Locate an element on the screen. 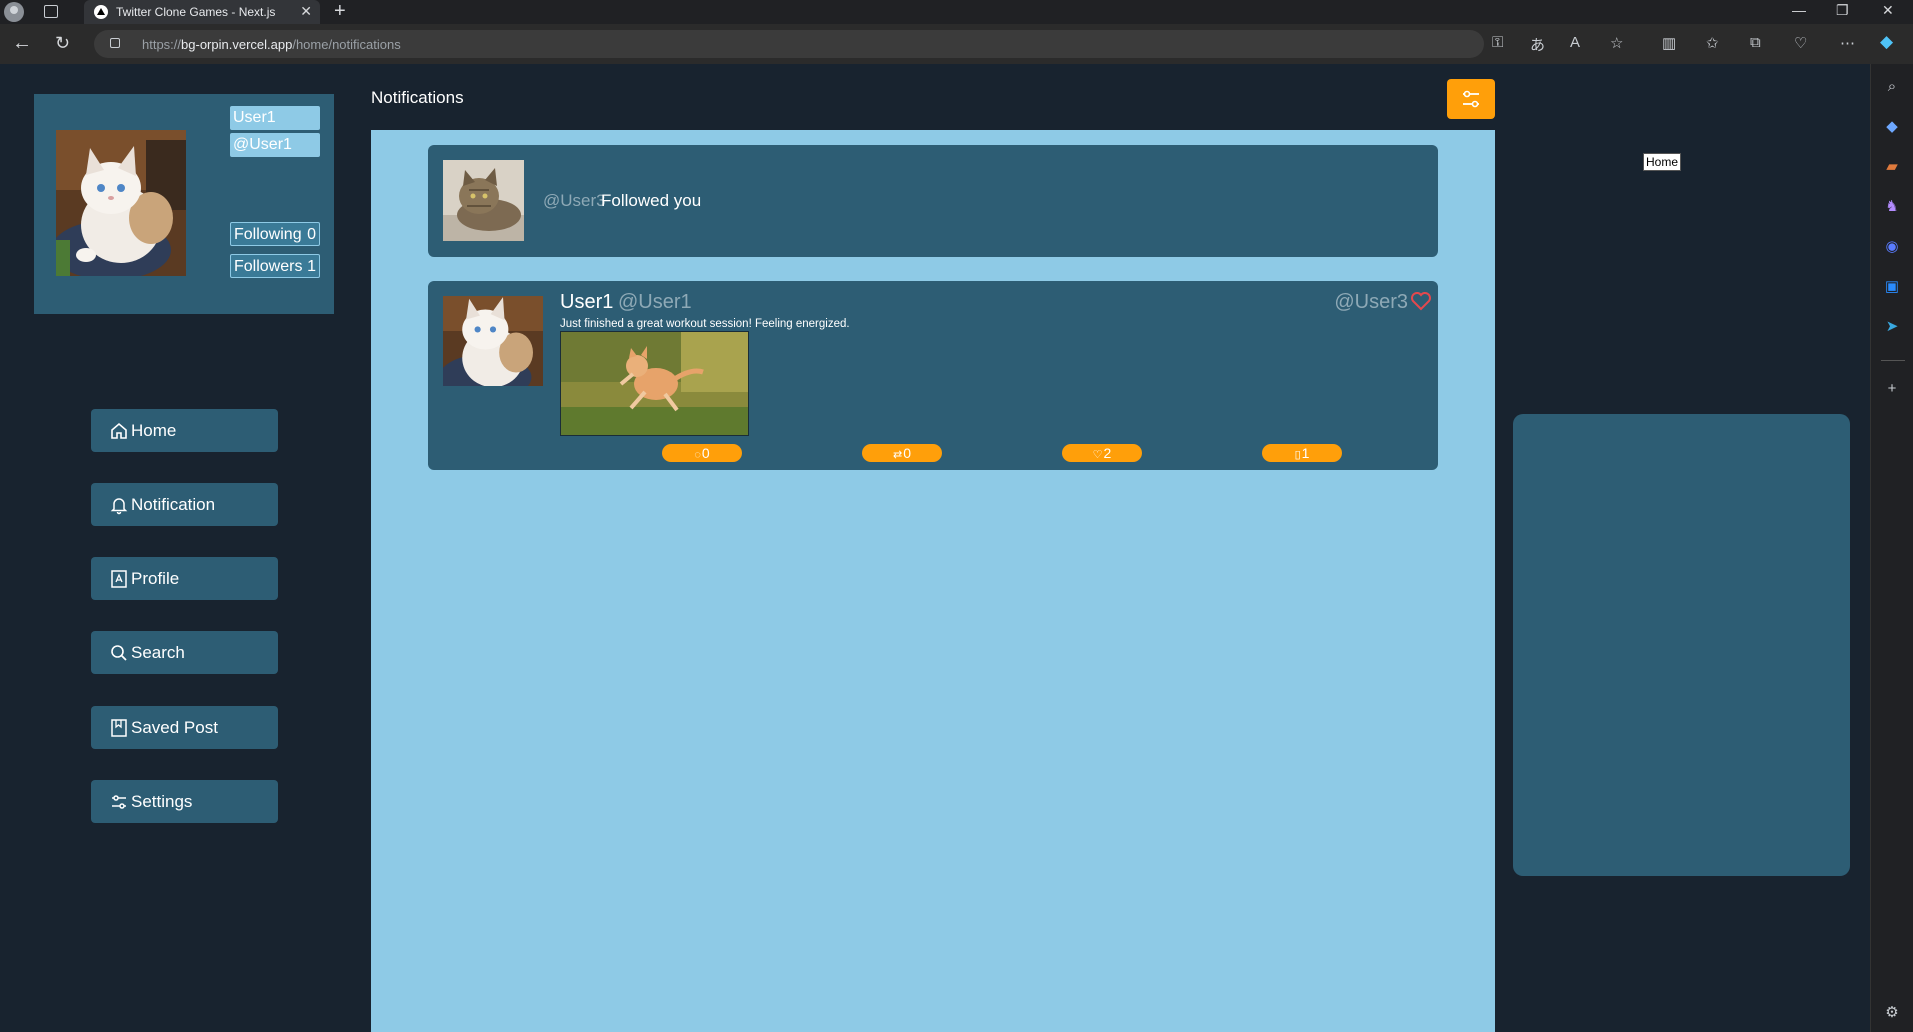 The width and height of the screenshot is (1913, 1032). favorite-star-icon: ☆ is located at coordinates (1616, 43).